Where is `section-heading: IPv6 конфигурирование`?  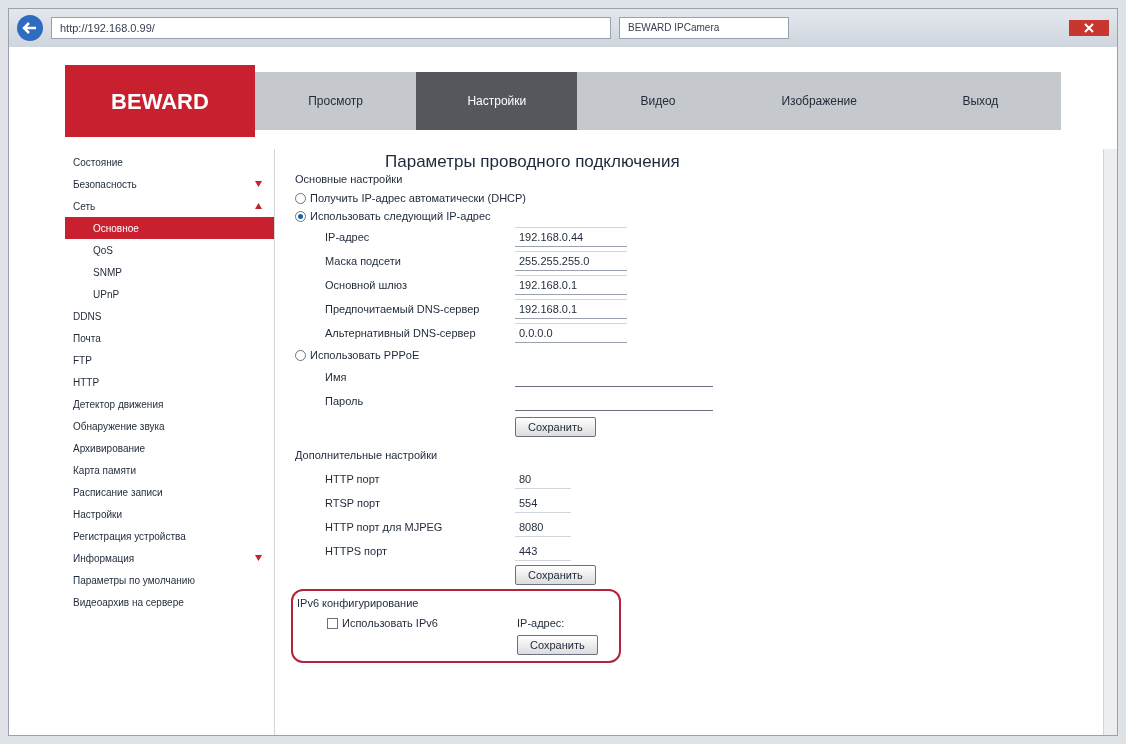 section-heading: IPv6 конфигурирование is located at coordinates (358, 603).